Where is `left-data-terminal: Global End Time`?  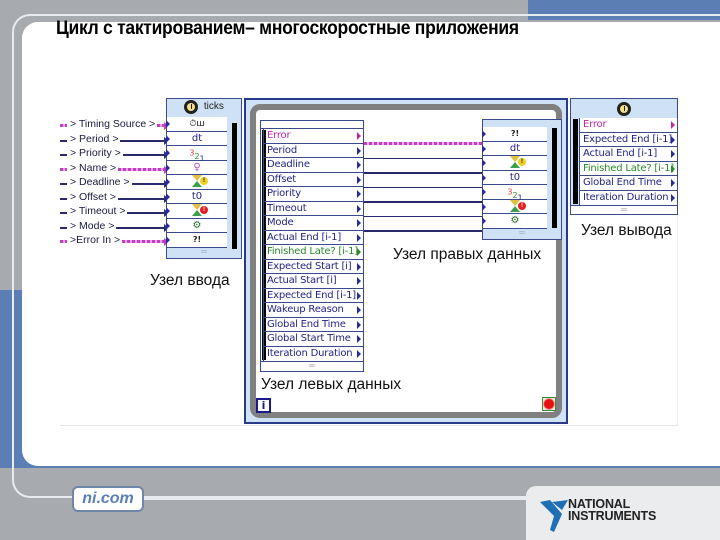
left-data-terminal: Global End Time is located at coordinates (313, 324).